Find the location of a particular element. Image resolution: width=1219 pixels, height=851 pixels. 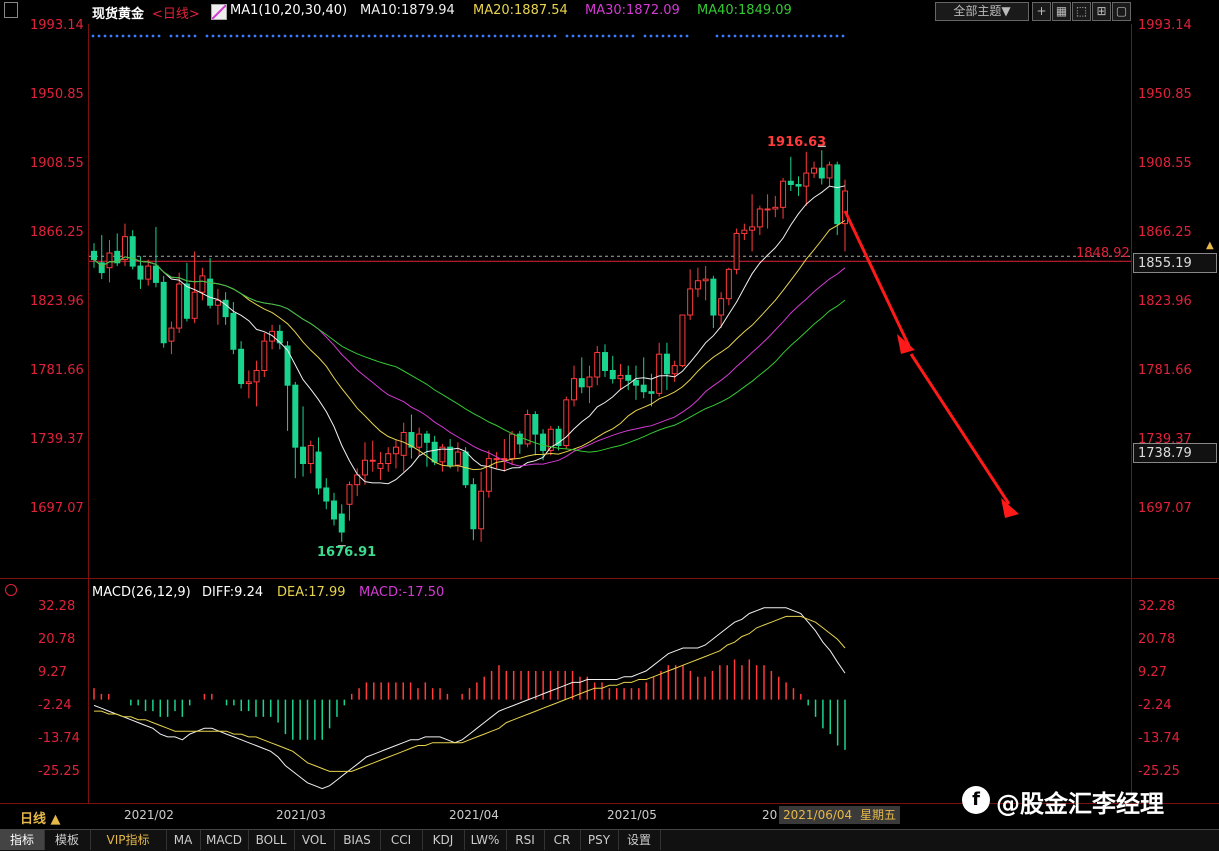

price-tick-l-4: 1823.96 is located at coordinates (57, 302).